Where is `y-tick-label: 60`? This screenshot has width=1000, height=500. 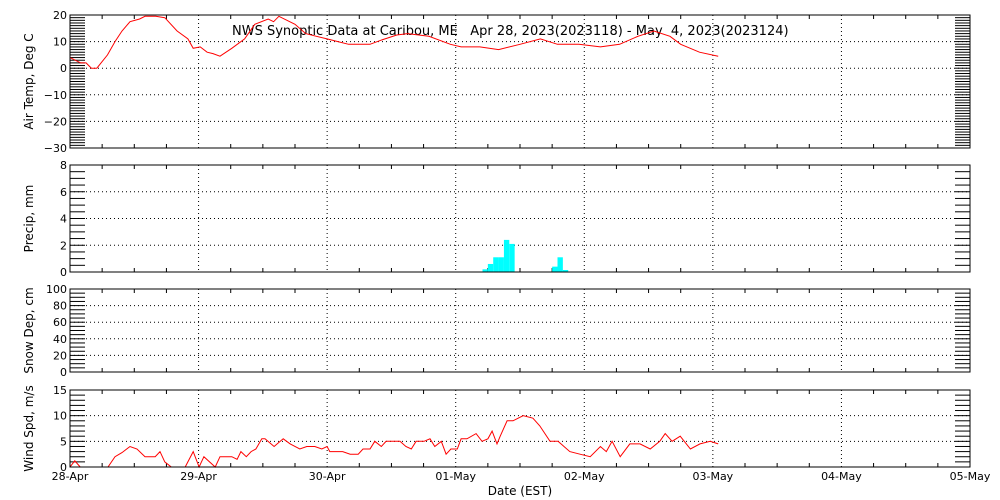 y-tick-label: 60 is located at coordinates (60, 322).